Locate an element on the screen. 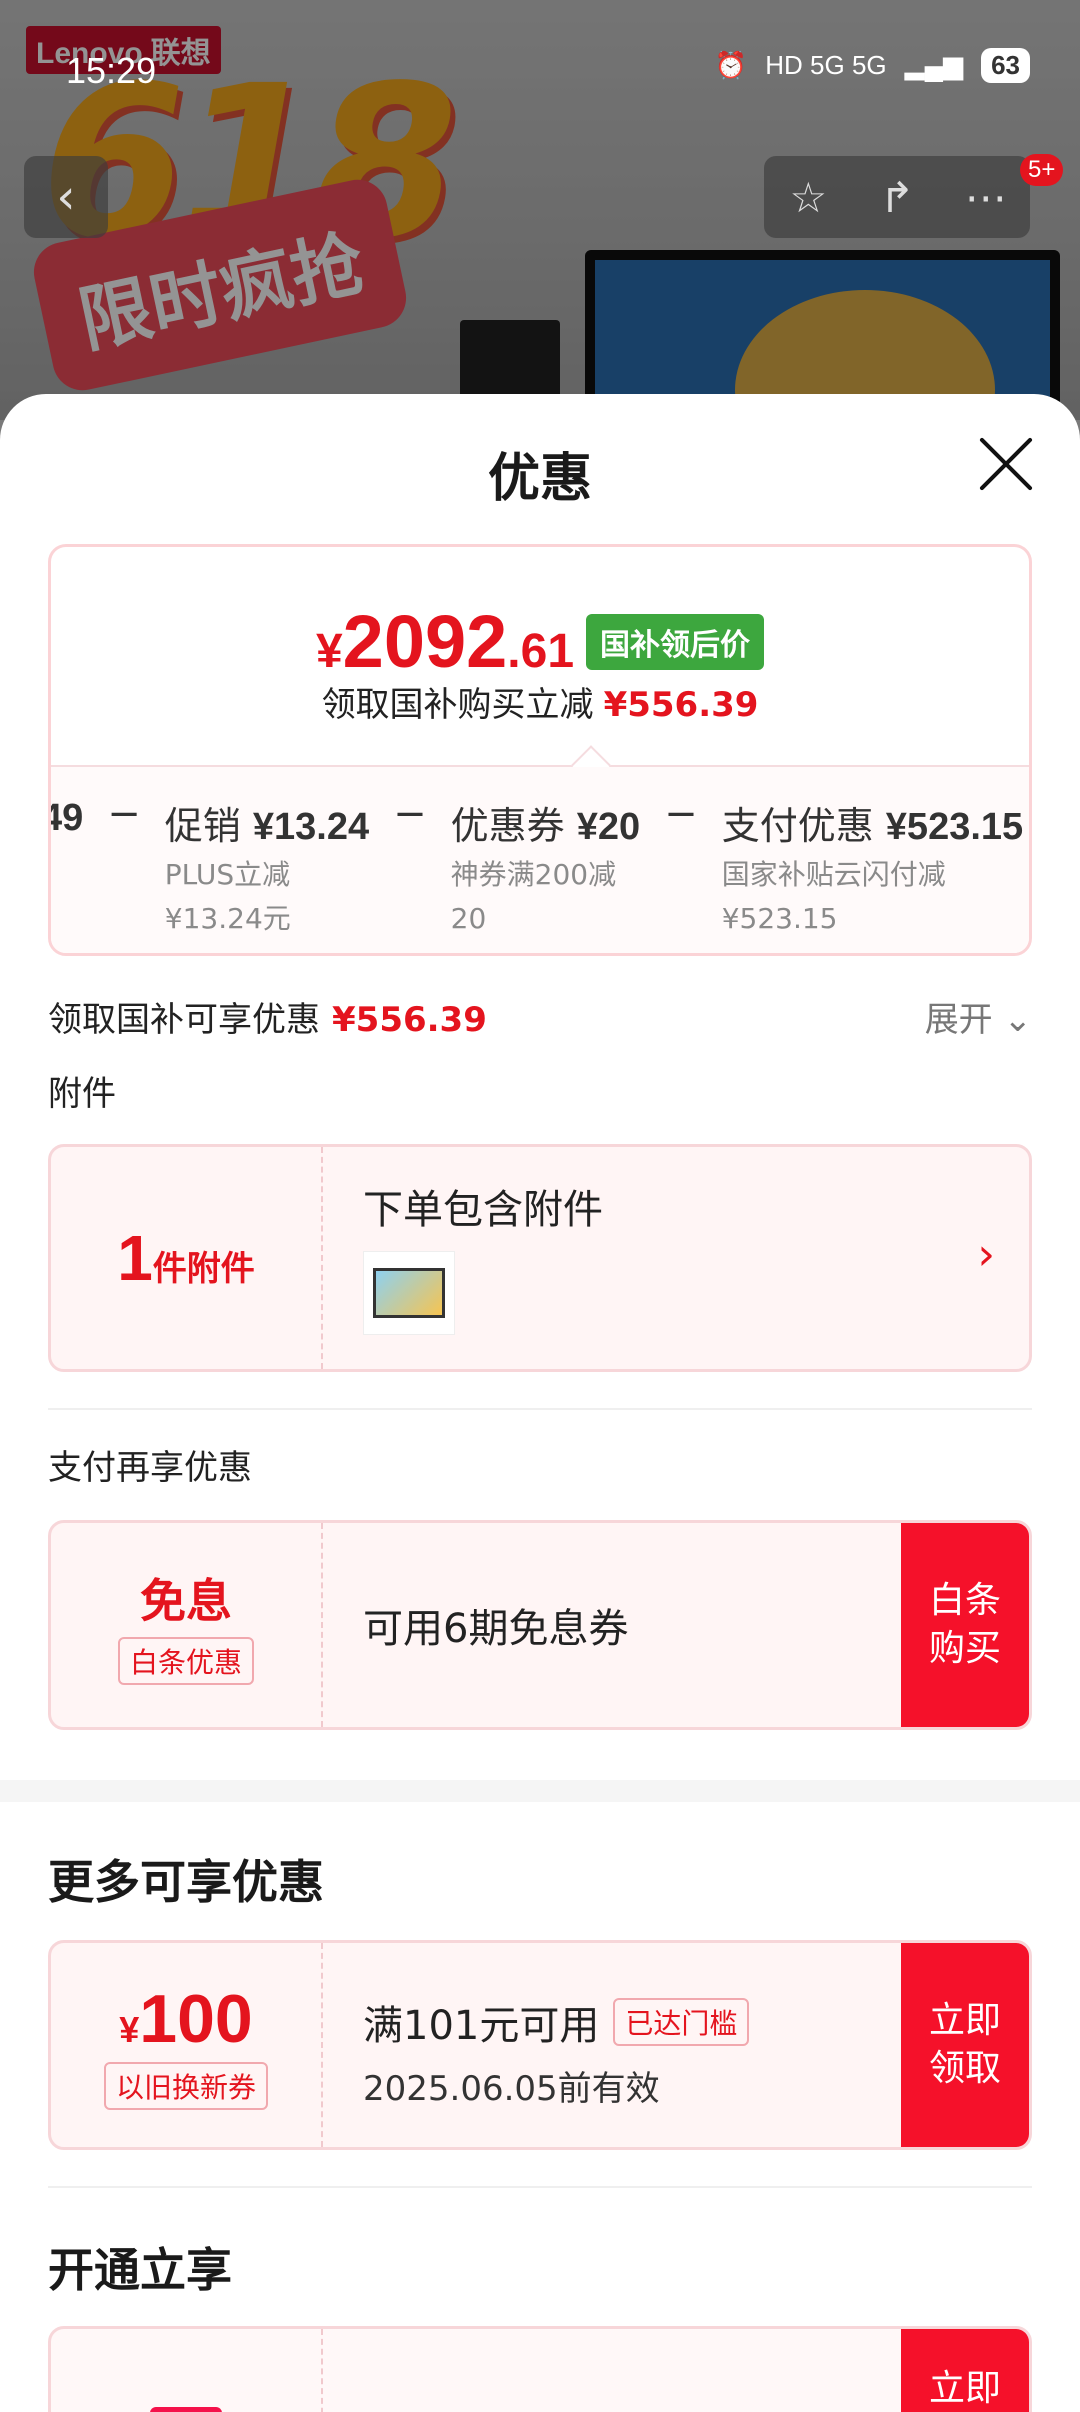  subsidy-saving-line: 领取国补购买立减 ¥556.39 is located at coordinates (540, 705).